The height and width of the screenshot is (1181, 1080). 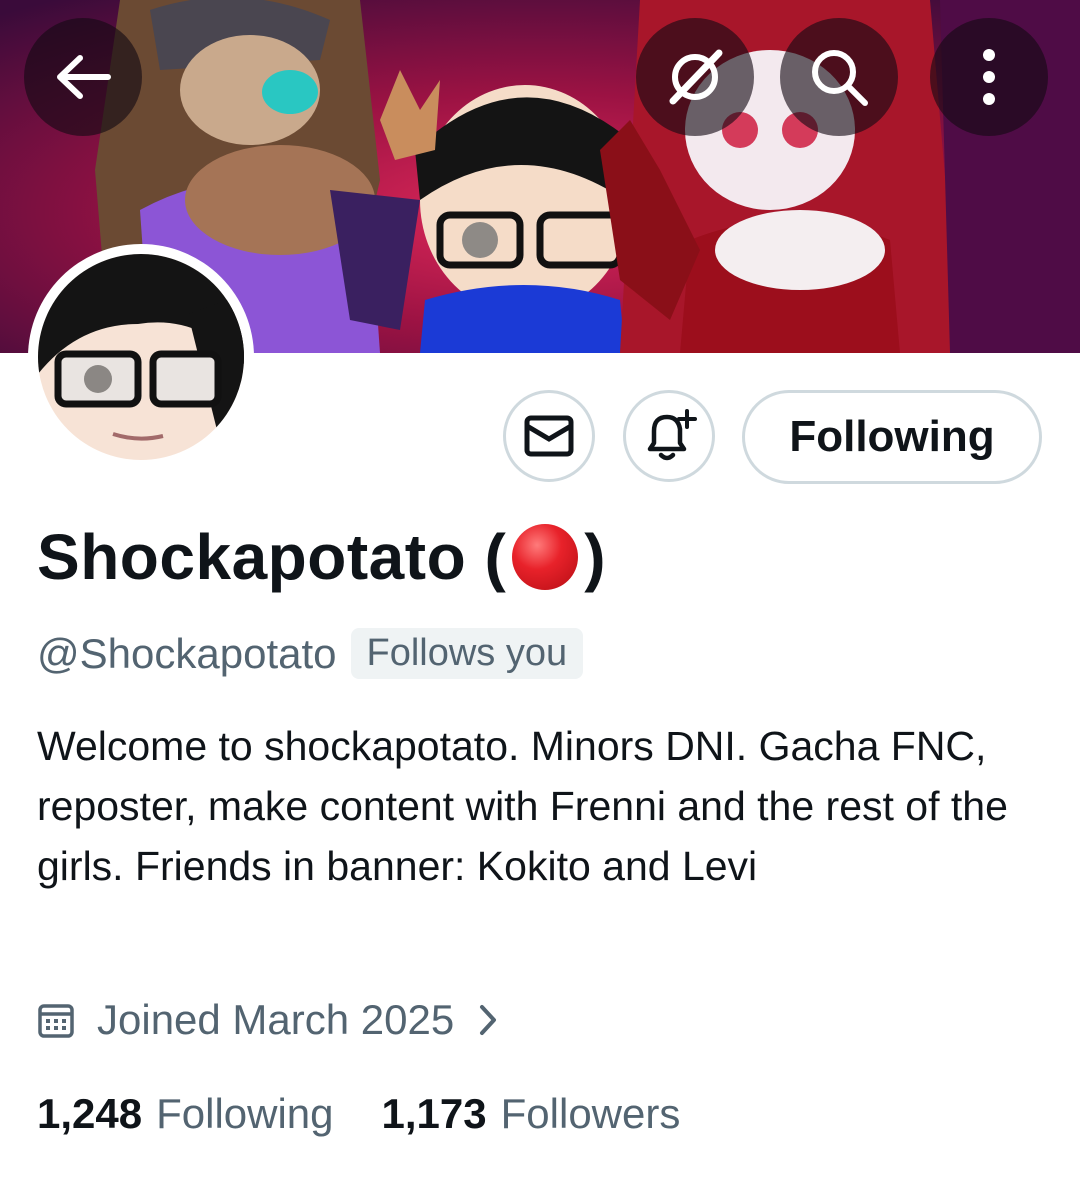 I want to click on search-icon, so click(x=840, y=78).